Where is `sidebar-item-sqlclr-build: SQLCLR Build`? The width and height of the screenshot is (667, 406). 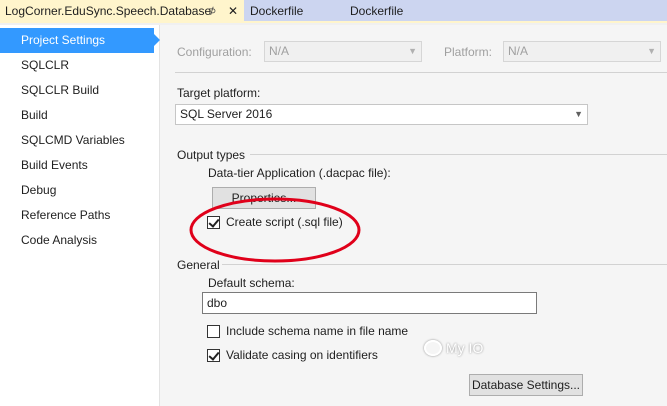
sidebar-item-sqlclr-build: SQLCLR Build is located at coordinates (80, 90).